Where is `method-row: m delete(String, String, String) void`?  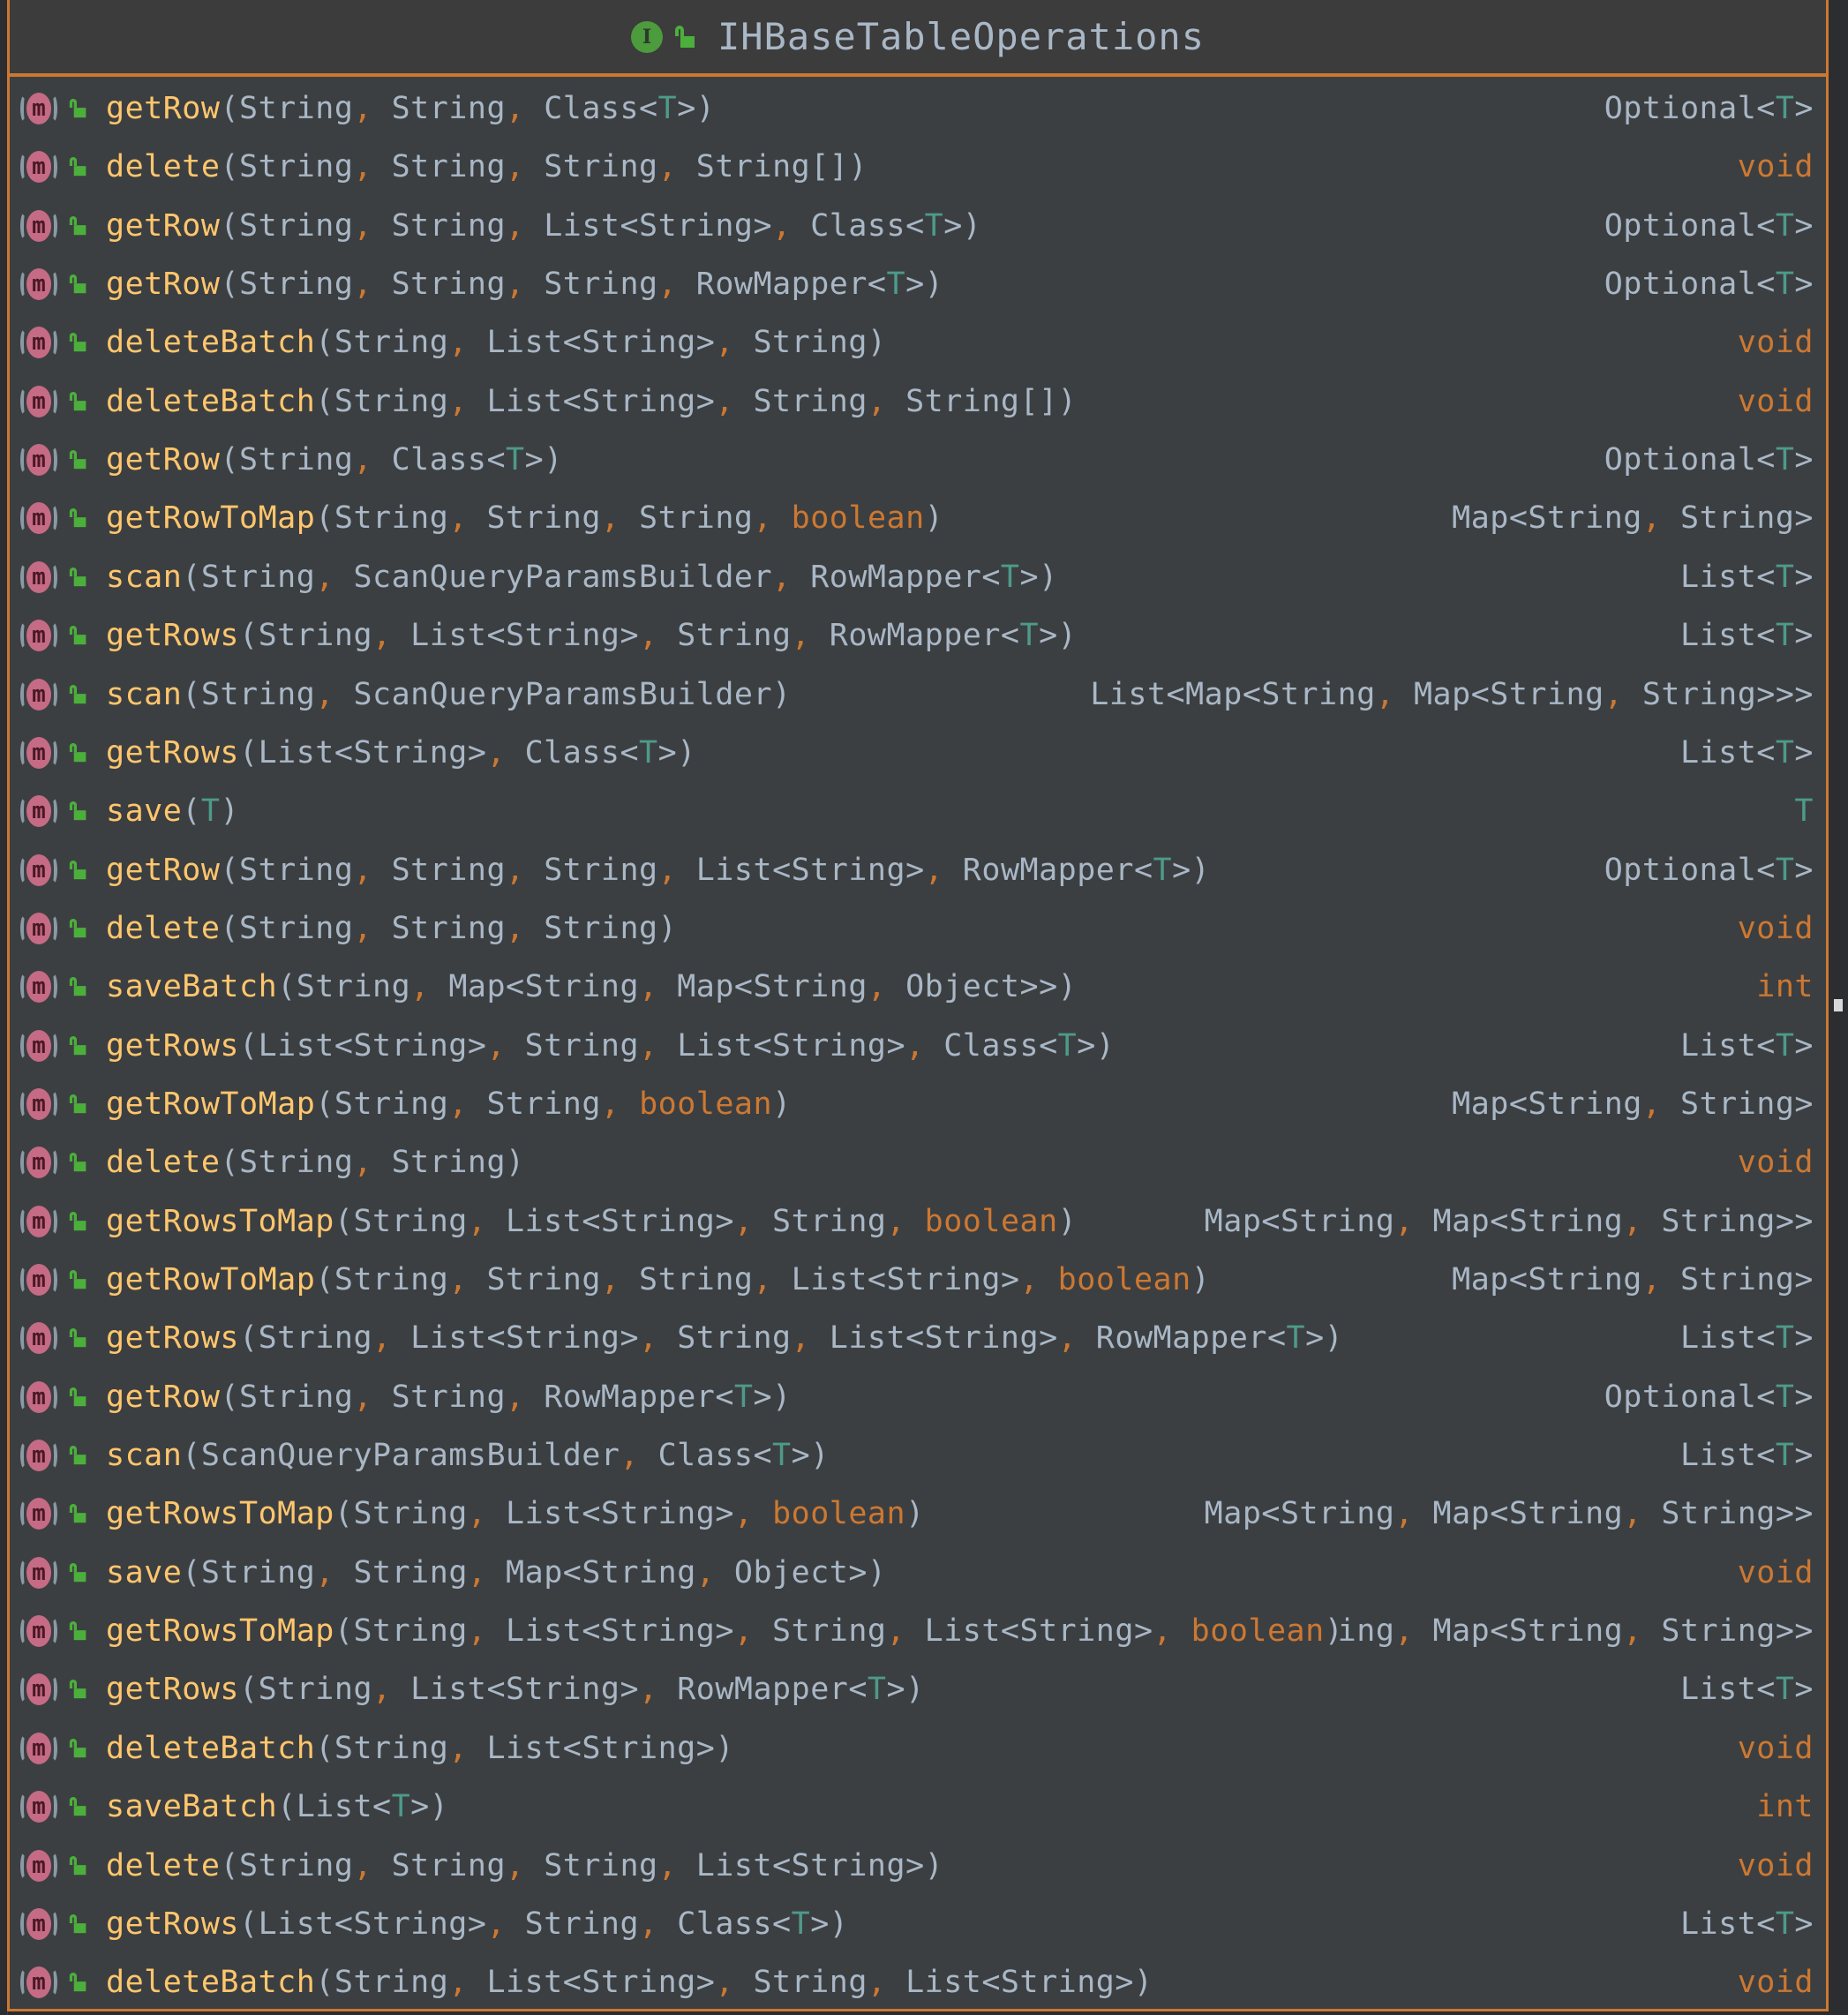 method-row: m delete(String, String, String) void is located at coordinates (918, 928).